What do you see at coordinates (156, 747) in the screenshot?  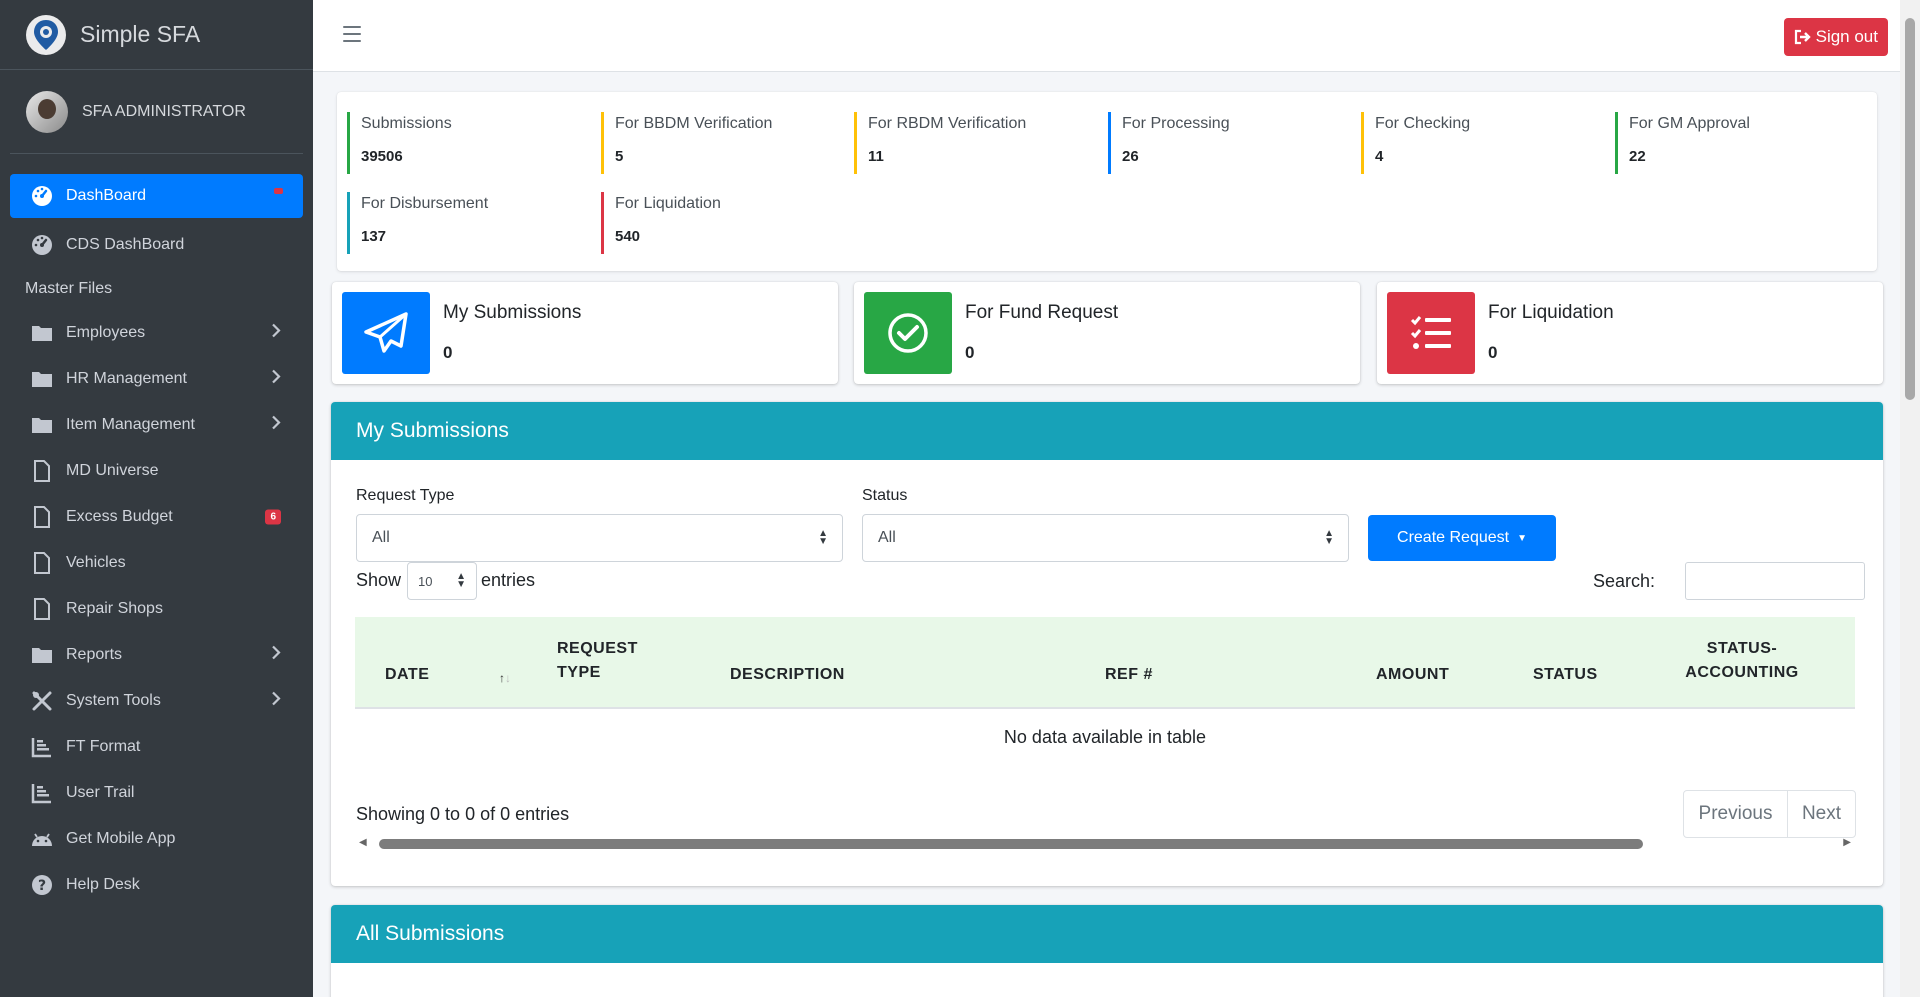 I see `sidebar-item-ft-format: FT Format` at bounding box center [156, 747].